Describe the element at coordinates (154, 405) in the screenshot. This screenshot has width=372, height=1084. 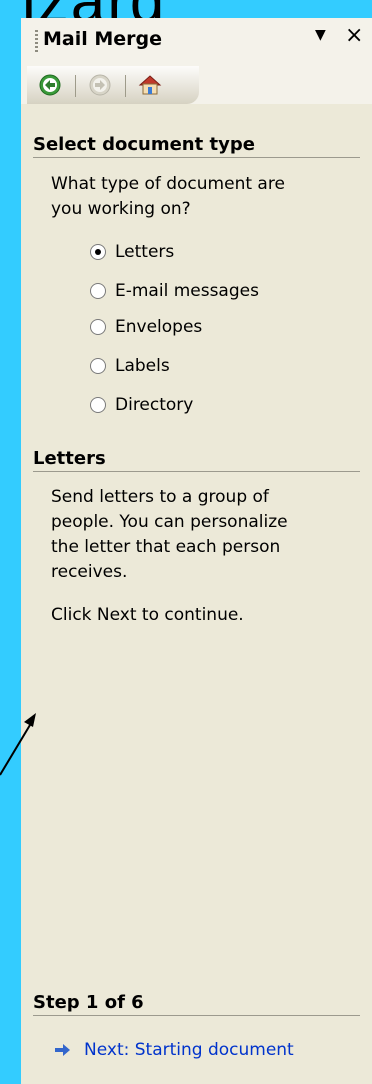
I see `radio-label: Directory` at that location.